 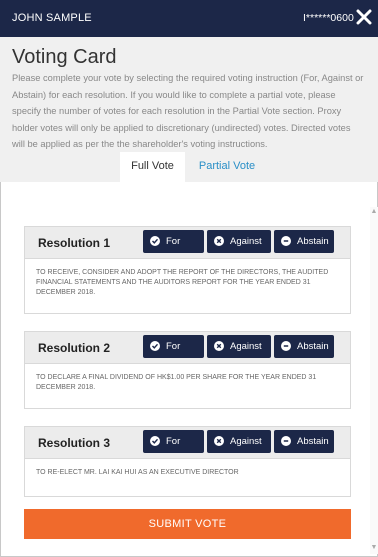 I want to click on resolution-title: Resolution 3, so click(x=74, y=443).